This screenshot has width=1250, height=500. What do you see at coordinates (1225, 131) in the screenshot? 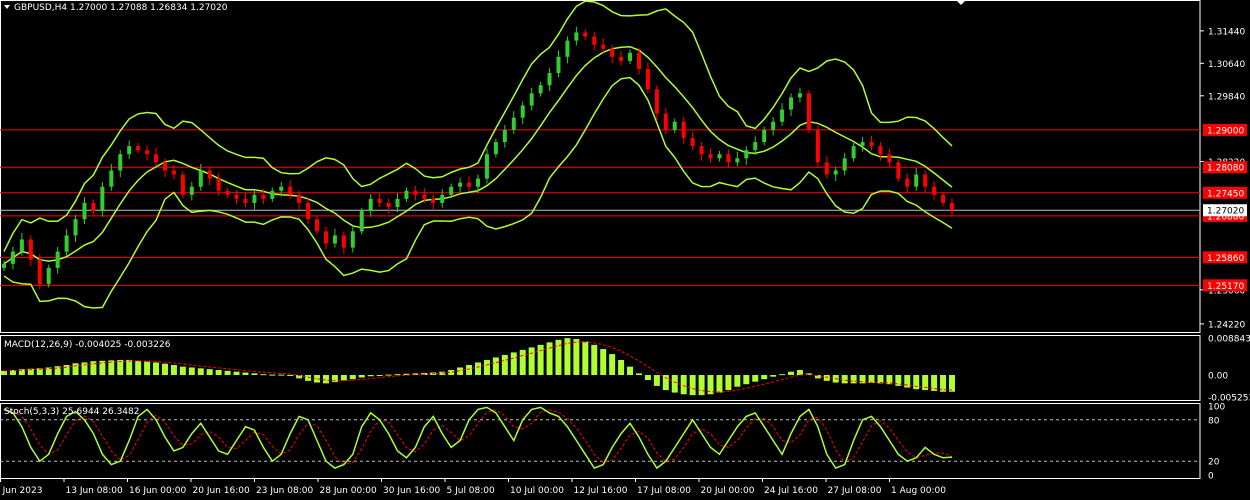
I see `level-tag-text: 1.29000` at bounding box center [1225, 131].